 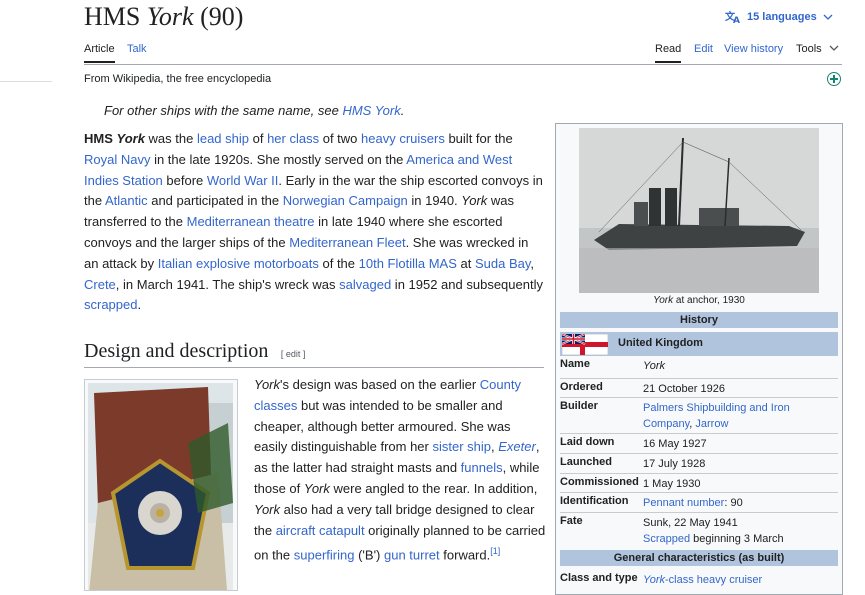 What do you see at coordinates (293, 354) in the screenshot?
I see `section-edit-link: [ edit ]` at bounding box center [293, 354].